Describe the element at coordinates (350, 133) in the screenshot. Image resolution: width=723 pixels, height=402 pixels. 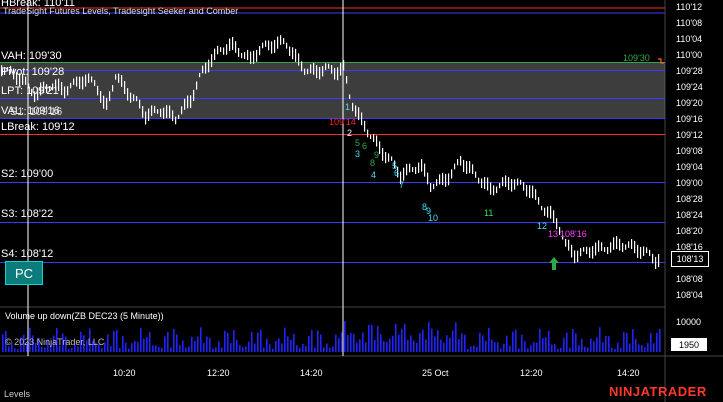
I see `seeker-2: 2` at that location.